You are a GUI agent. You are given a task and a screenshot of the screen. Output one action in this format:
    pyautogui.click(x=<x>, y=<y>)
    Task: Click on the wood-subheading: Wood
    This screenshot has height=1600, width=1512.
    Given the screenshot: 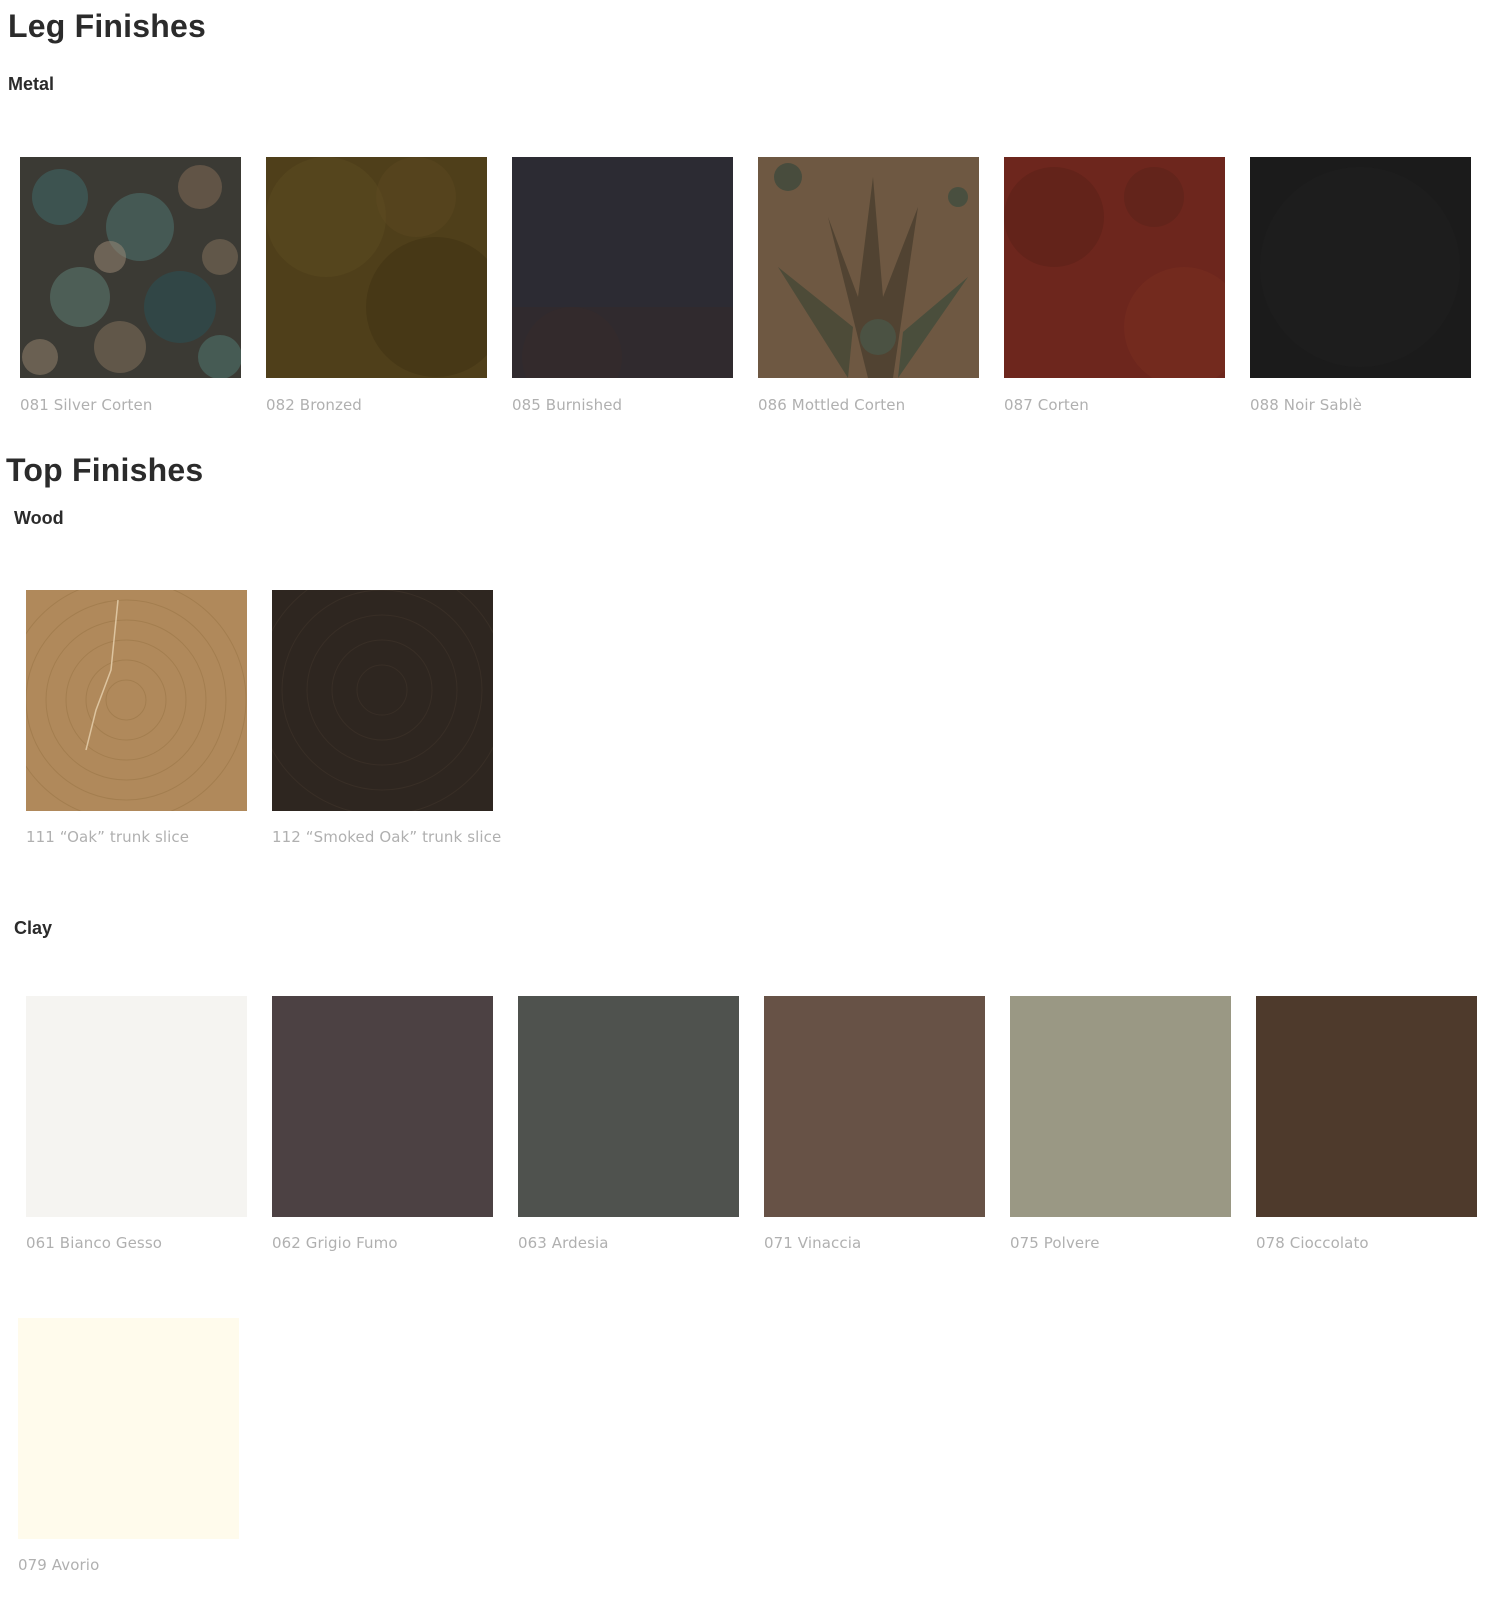 What is the action you would take?
    pyautogui.click(x=39, y=518)
    